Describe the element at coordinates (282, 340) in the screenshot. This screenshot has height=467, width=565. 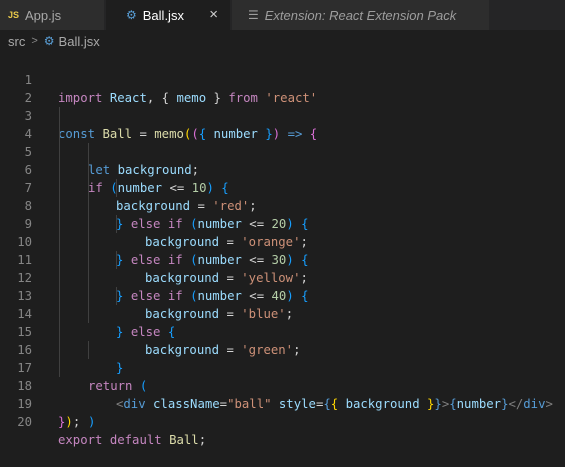
I see `code-line: 15 }` at that location.